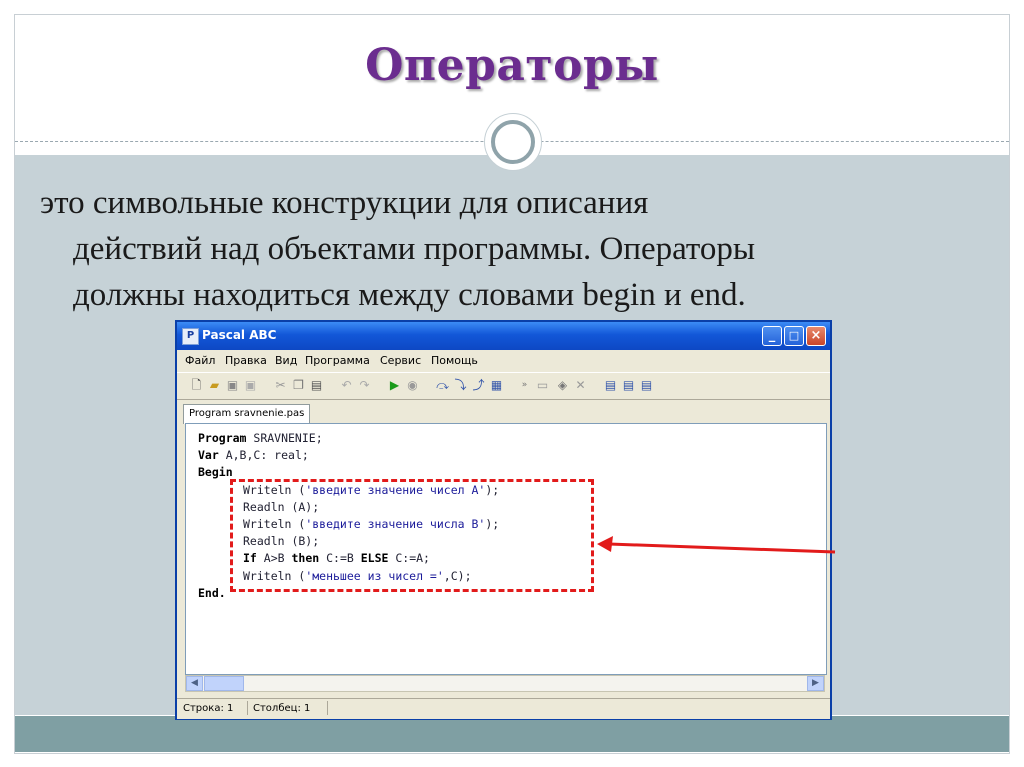  I want to click on menu-service: Сервис, so click(400, 360).